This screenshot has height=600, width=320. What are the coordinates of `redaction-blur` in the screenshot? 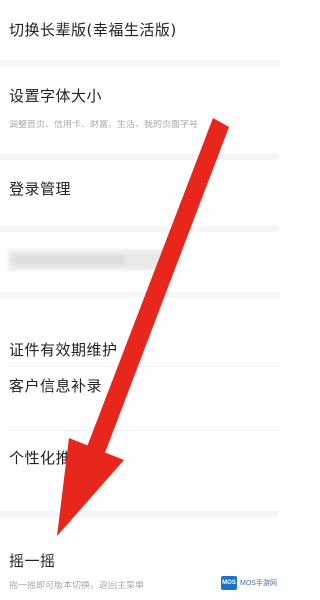 It's located at (69, 259).